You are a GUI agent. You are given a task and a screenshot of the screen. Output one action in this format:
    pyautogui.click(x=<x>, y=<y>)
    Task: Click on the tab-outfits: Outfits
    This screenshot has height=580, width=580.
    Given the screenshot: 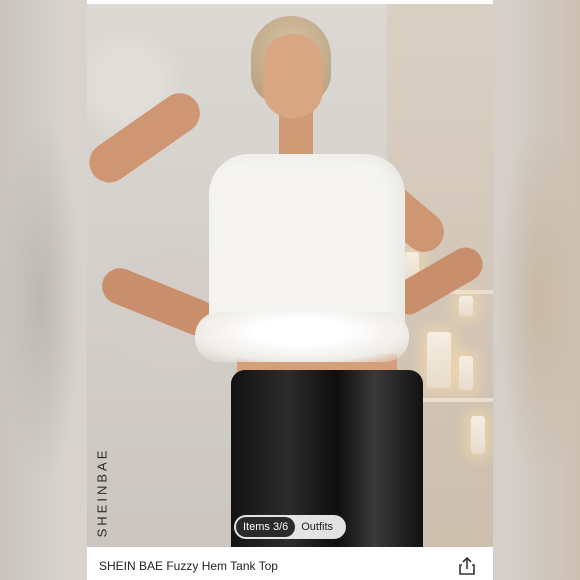 What is the action you would take?
    pyautogui.click(x=317, y=527)
    